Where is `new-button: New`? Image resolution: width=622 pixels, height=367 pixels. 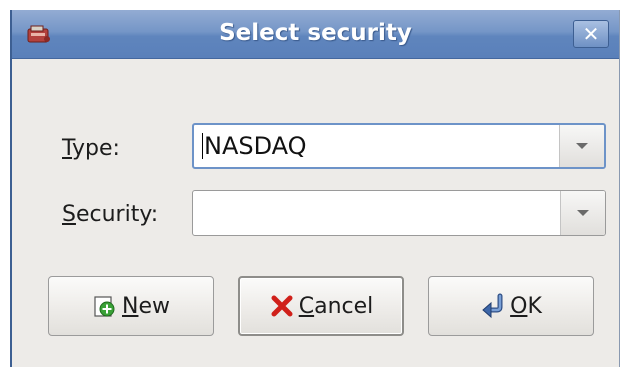
new-button: New is located at coordinates (131, 306).